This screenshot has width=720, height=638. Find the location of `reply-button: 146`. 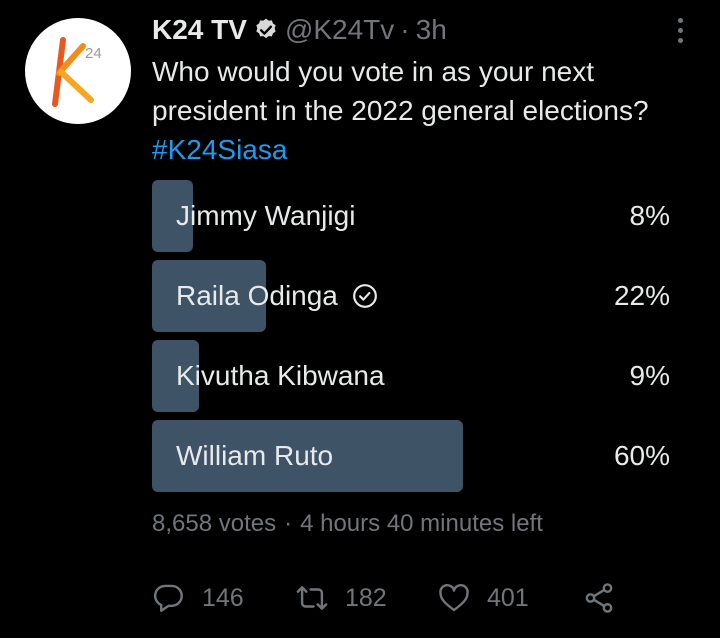

reply-button: 146 is located at coordinates (223, 598).